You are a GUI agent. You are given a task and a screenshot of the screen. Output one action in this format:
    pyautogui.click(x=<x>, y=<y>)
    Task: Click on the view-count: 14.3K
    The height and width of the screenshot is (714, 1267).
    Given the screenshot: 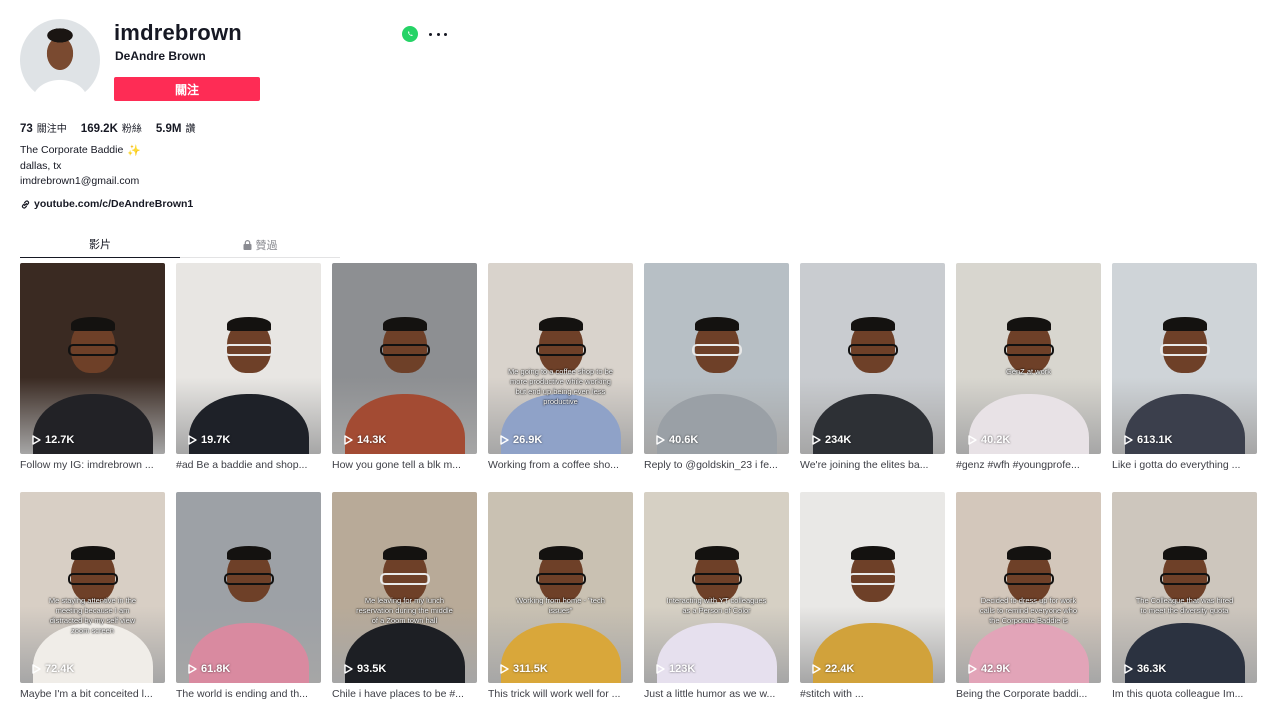 What is the action you would take?
    pyautogui.click(x=372, y=440)
    